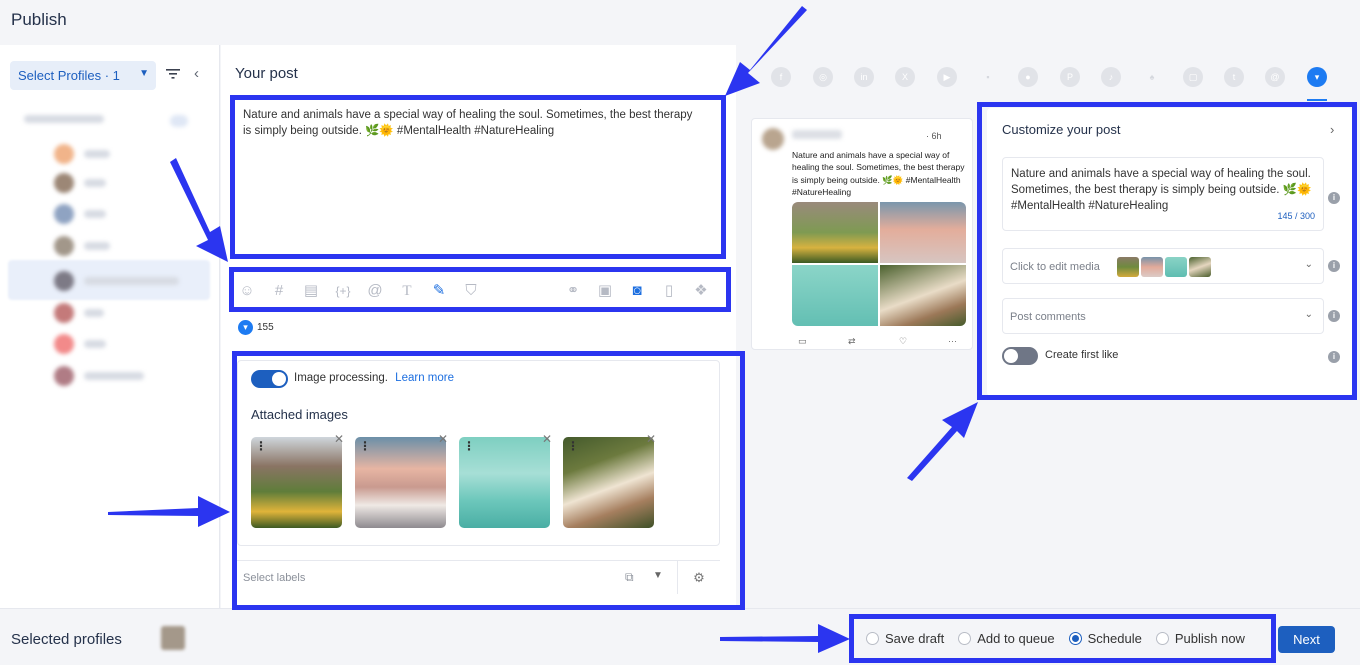 The width and height of the screenshot is (1360, 665). What do you see at coordinates (629, 577) in the screenshot?
I see `copy-icon: ⧉` at bounding box center [629, 577].